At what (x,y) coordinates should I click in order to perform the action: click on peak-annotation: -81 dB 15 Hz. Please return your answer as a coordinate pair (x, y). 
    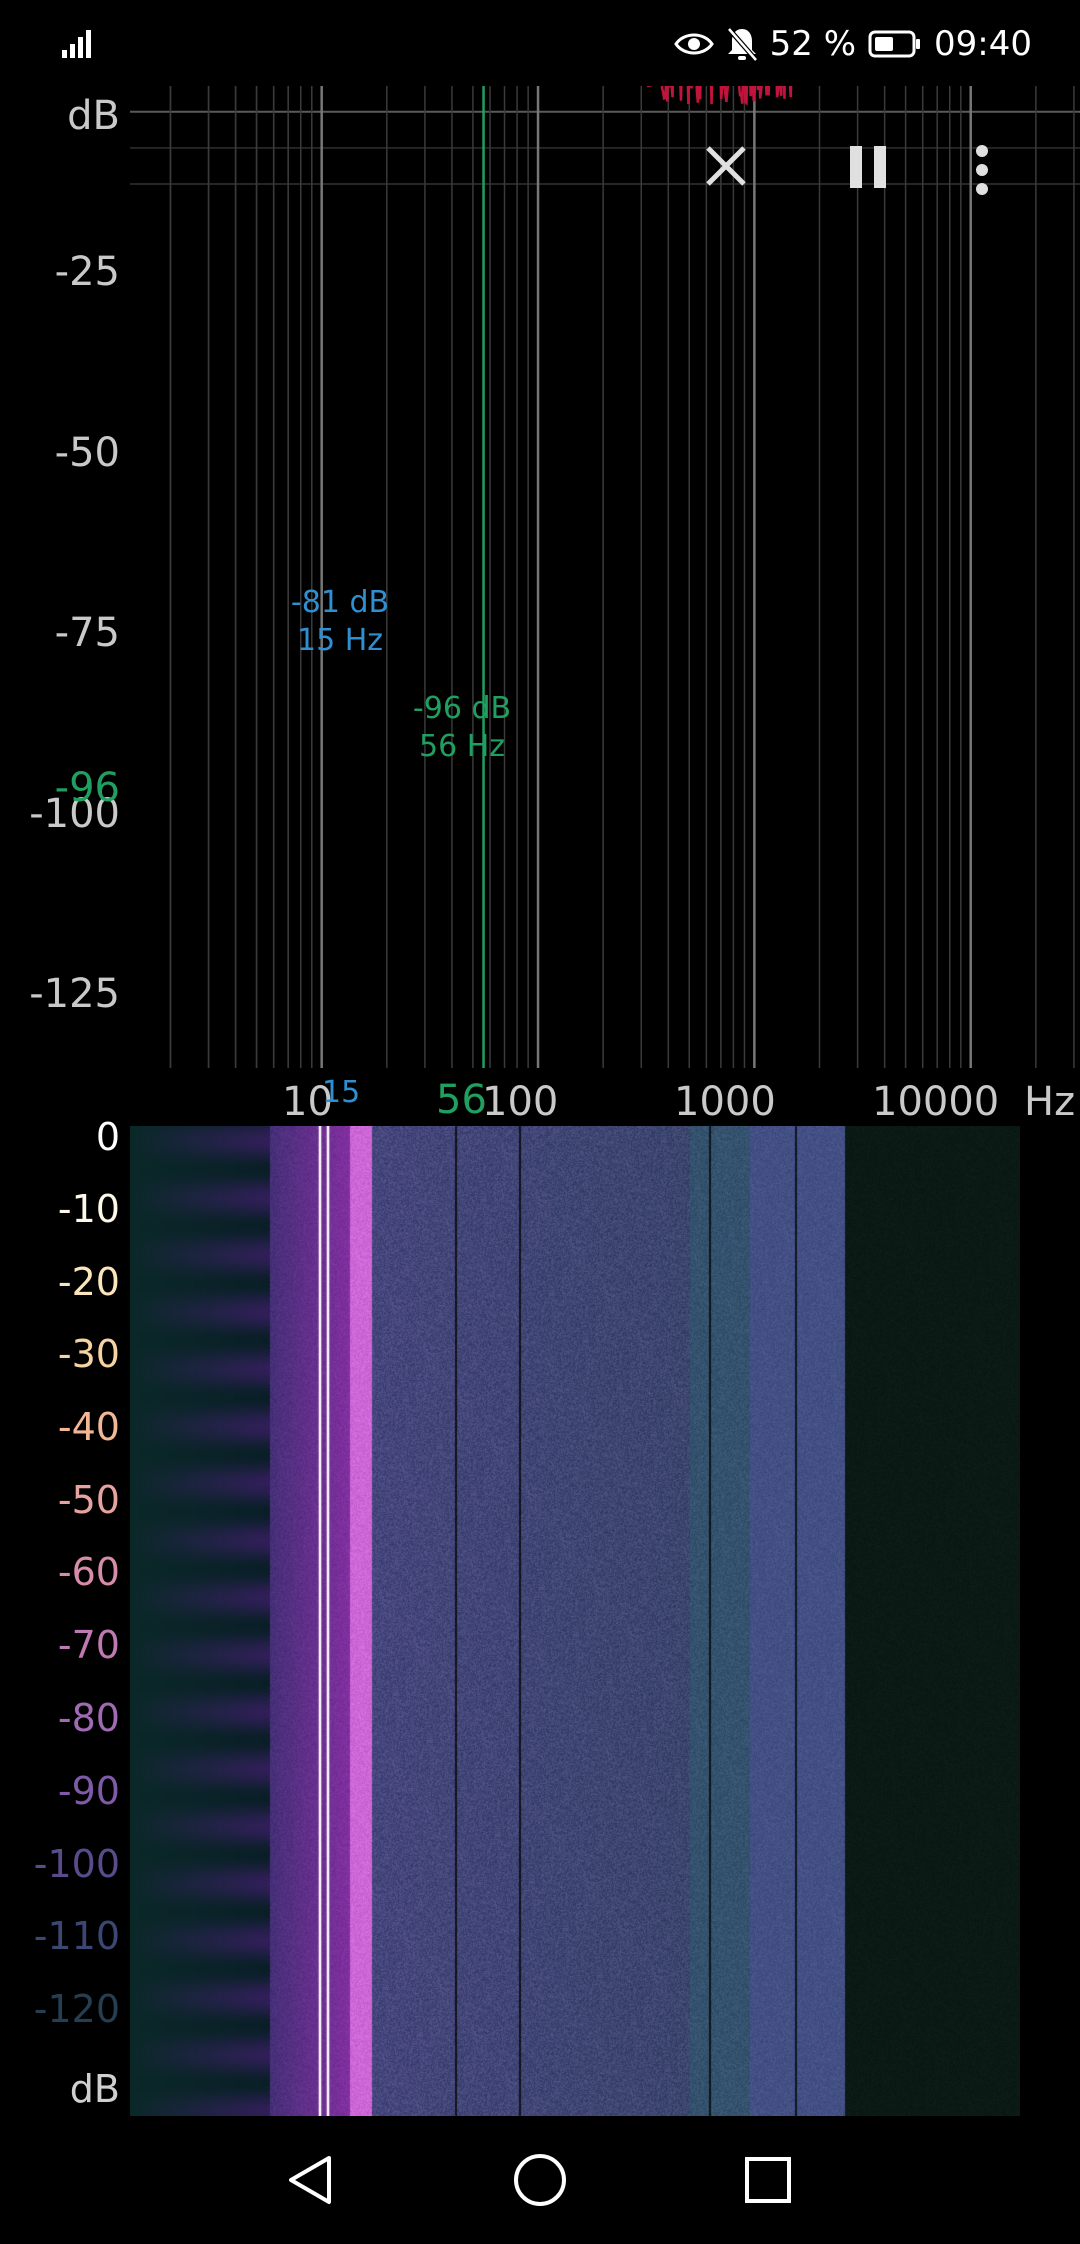
    Looking at the image, I should click on (340, 621).